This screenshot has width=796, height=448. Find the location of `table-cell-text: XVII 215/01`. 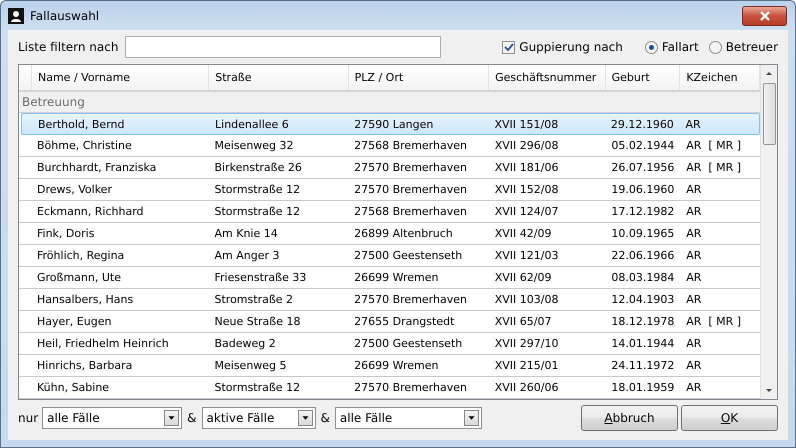

table-cell-text: XVII 215/01 is located at coordinates (527, 366).